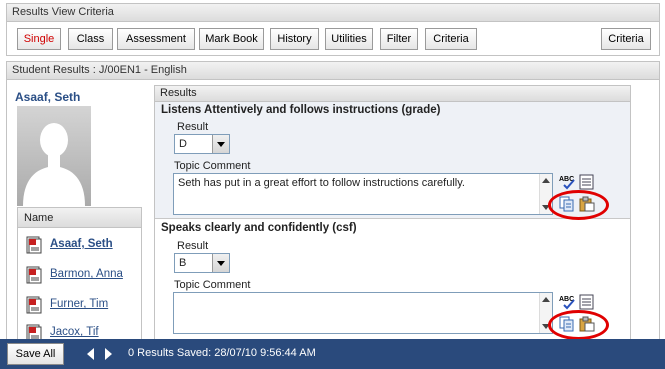 The image size is (665, 369). What do you see at coordinates (81, 244) in the screenshot?
I see `student-link: Asaaf, Seth` at bounding box center [81, 244].